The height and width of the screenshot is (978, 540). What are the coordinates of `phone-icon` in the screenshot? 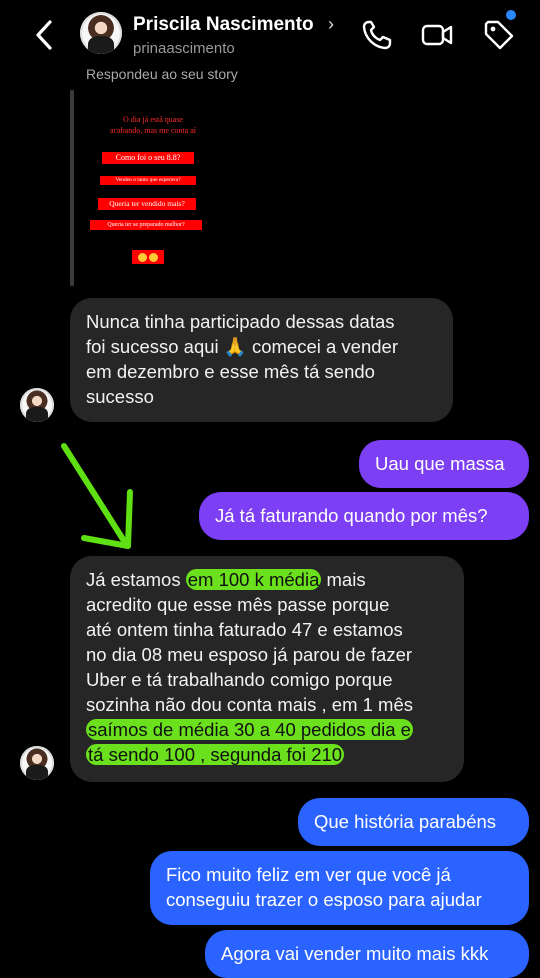 It's located at (377, 35).